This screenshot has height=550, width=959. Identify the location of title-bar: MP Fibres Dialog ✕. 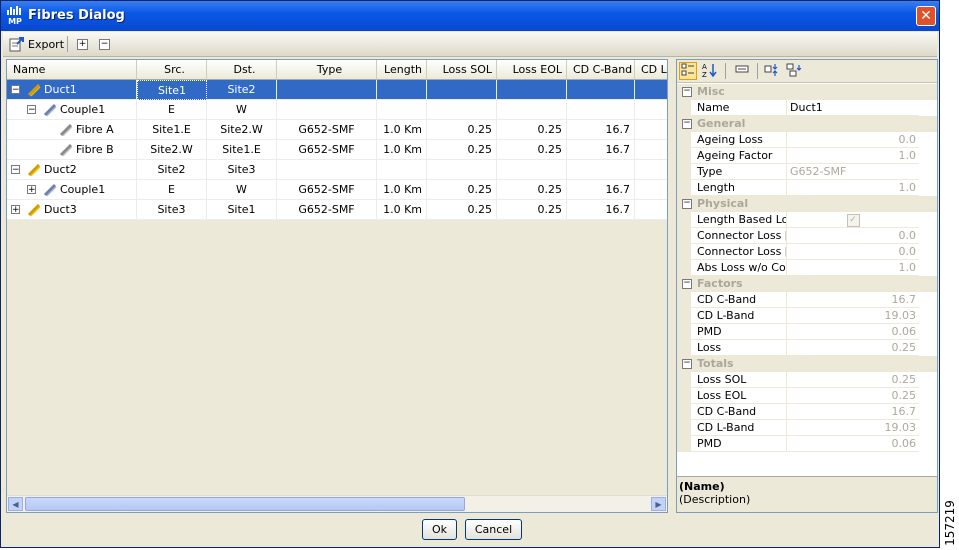
(470, 16).